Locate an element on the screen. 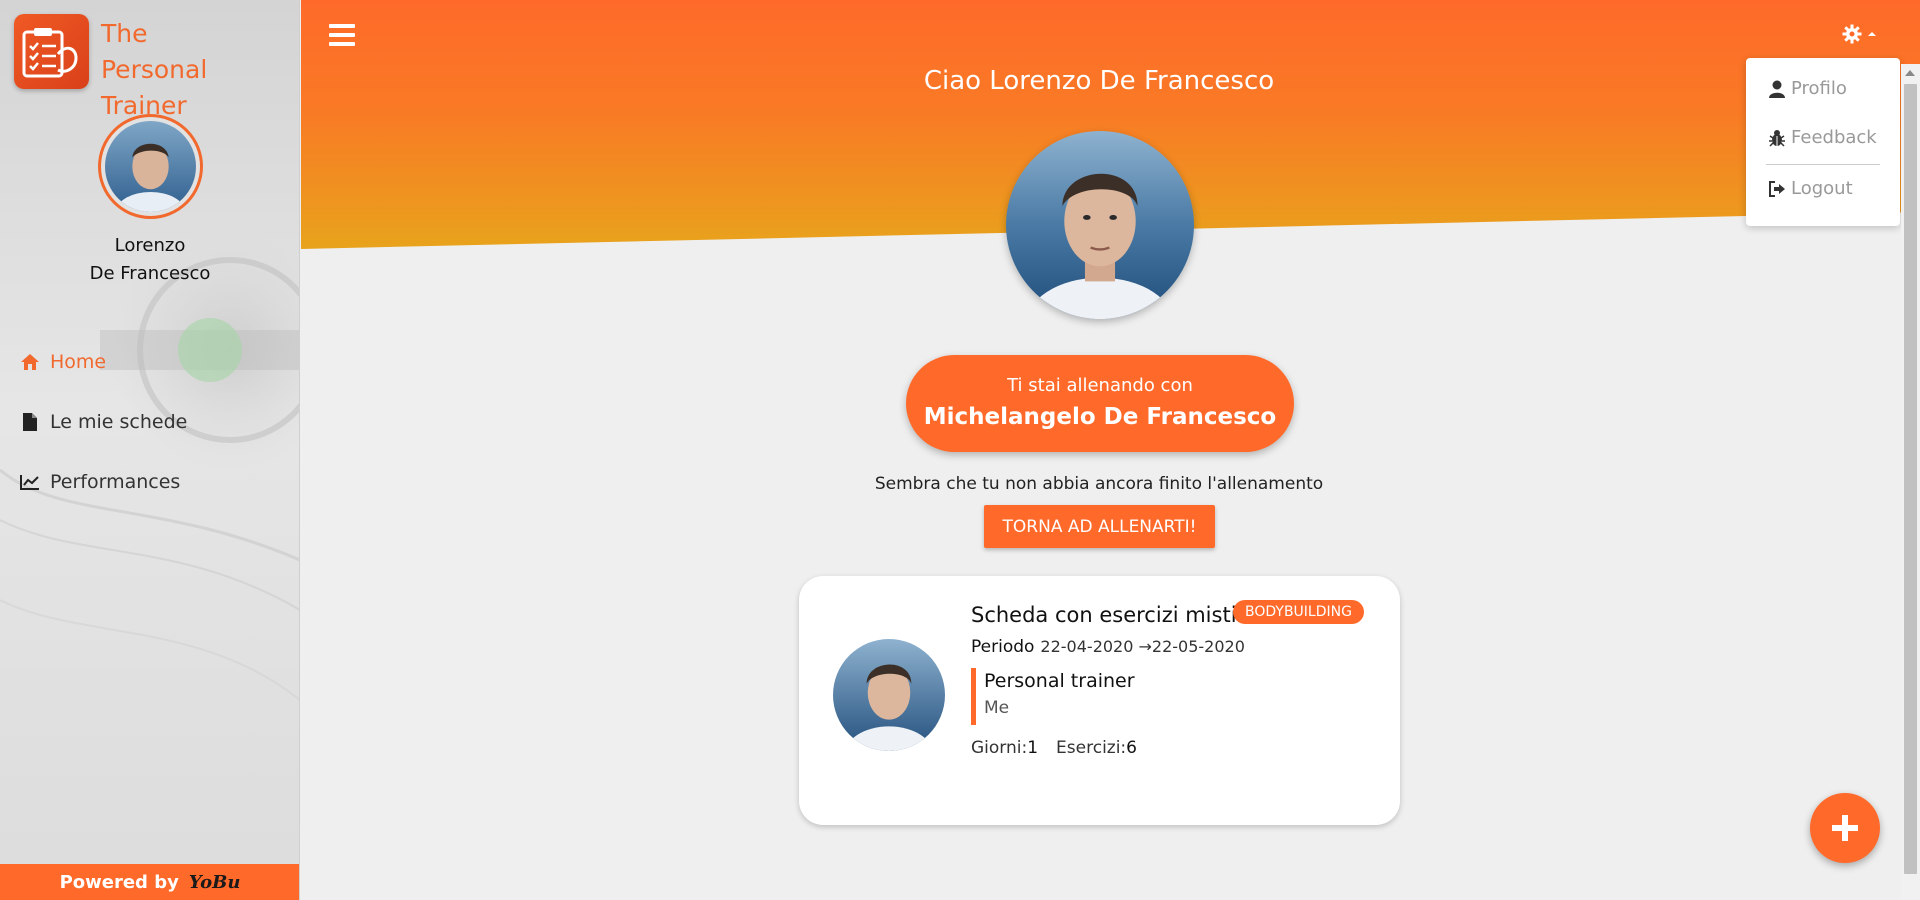 This screenshot has width=1920, height=900. sidebar-last-name: De Francesco is located at coordinates (150, 273).